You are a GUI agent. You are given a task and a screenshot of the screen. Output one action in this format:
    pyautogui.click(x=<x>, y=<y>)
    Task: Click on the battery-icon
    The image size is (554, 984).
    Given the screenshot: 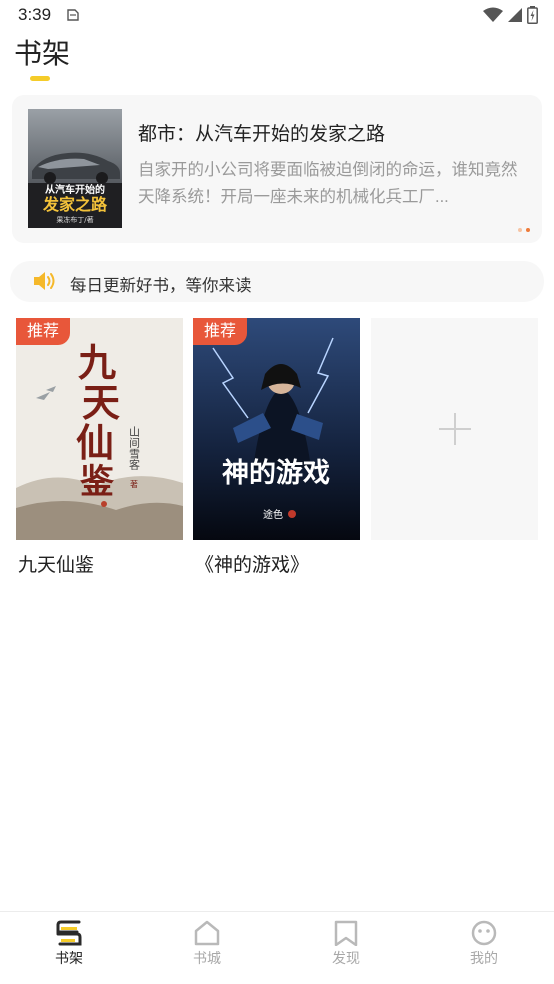 What is the action you would take?
    pyautogui.click(x=532, y=15)
    